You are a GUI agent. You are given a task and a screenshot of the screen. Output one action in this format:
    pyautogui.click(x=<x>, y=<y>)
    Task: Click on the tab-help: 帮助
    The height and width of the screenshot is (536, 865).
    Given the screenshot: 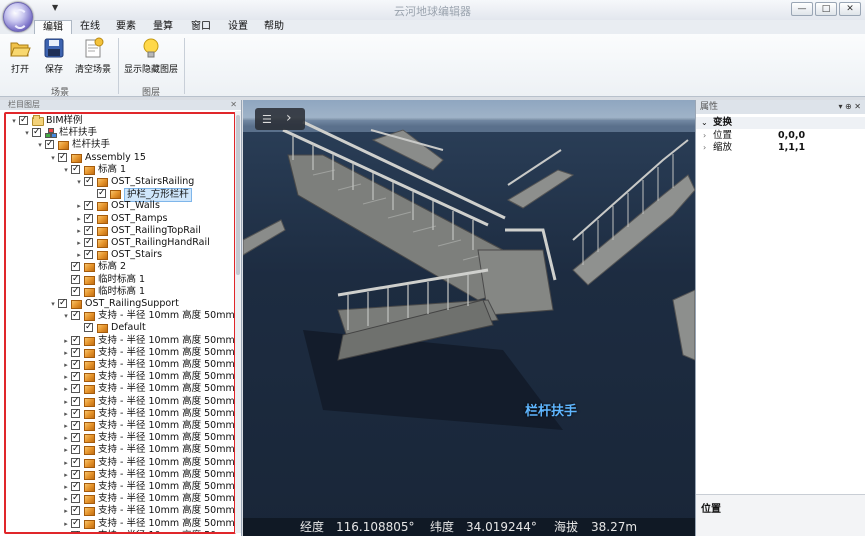 What is the action you would take?
    pyautogui.click(x=274, y=27)
    